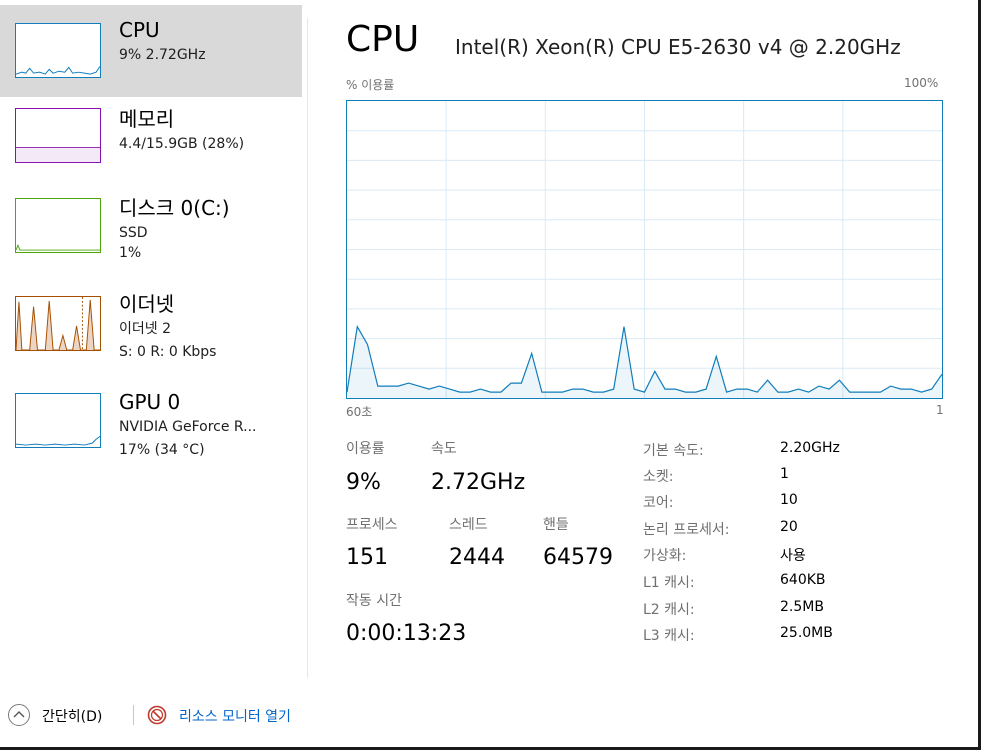 The height and width of the screenshot is (750, 981). I want to click on info-label: 논리 프로세서:, so click(686, 530).